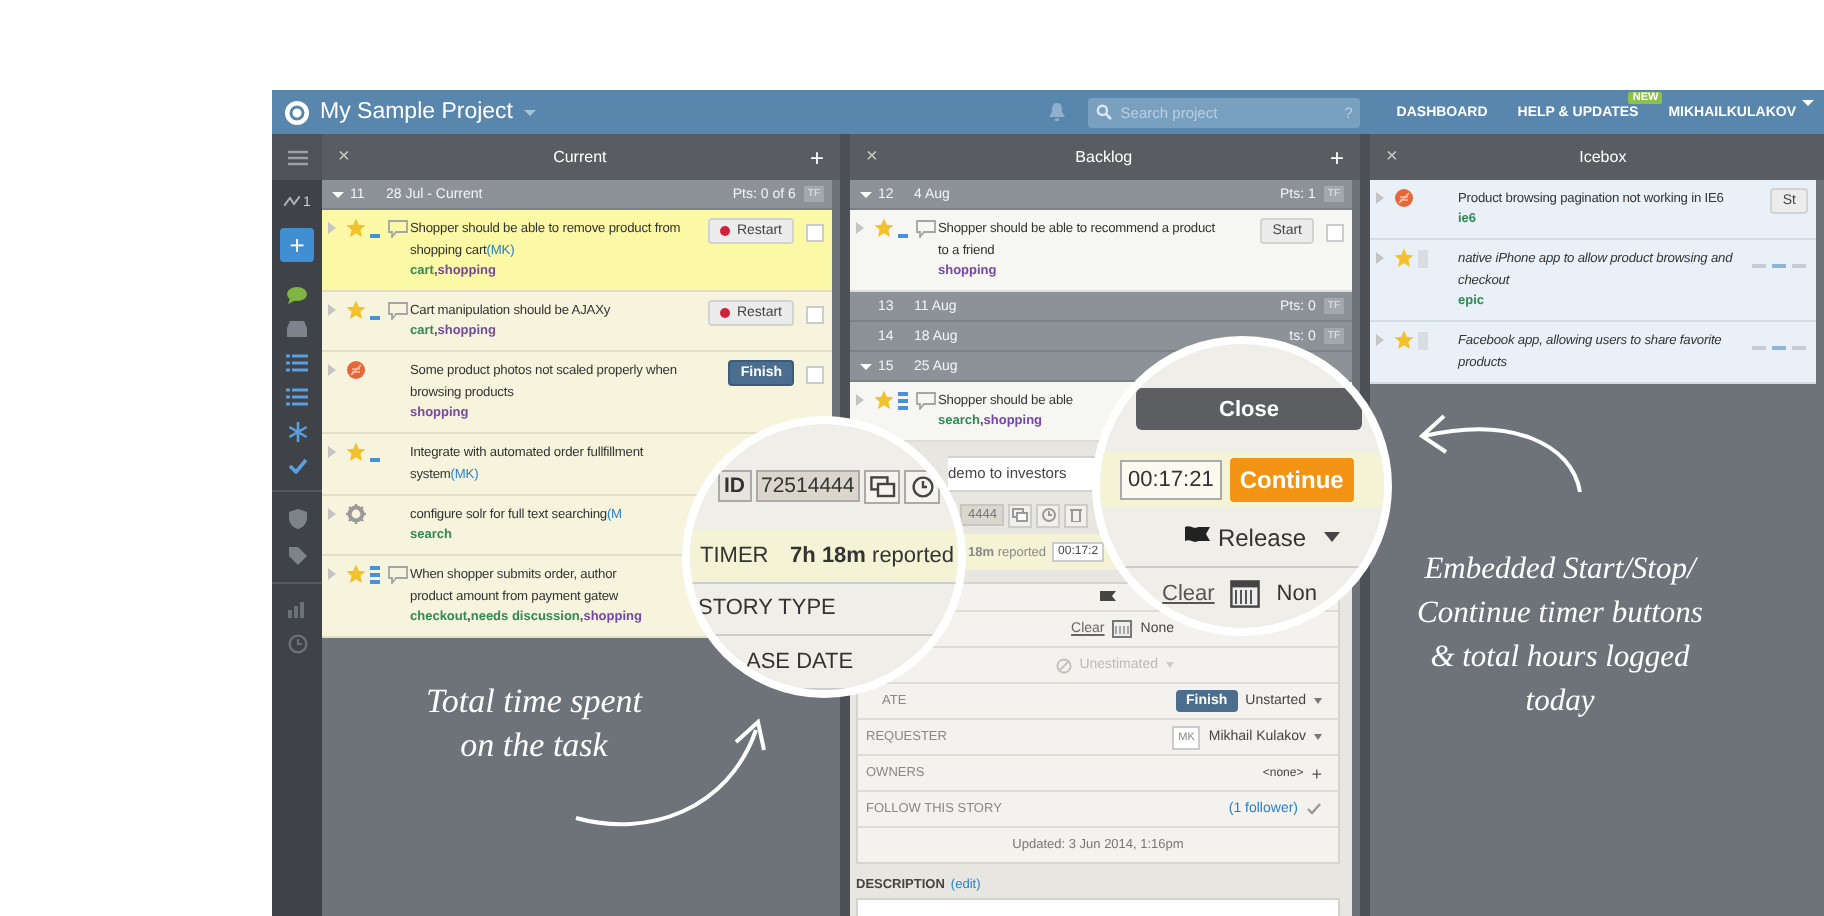 The image size is (1824, 916). Describe the element at coordinates (580, 157) in the screenshot. I see `panel-title: Current` at that location.